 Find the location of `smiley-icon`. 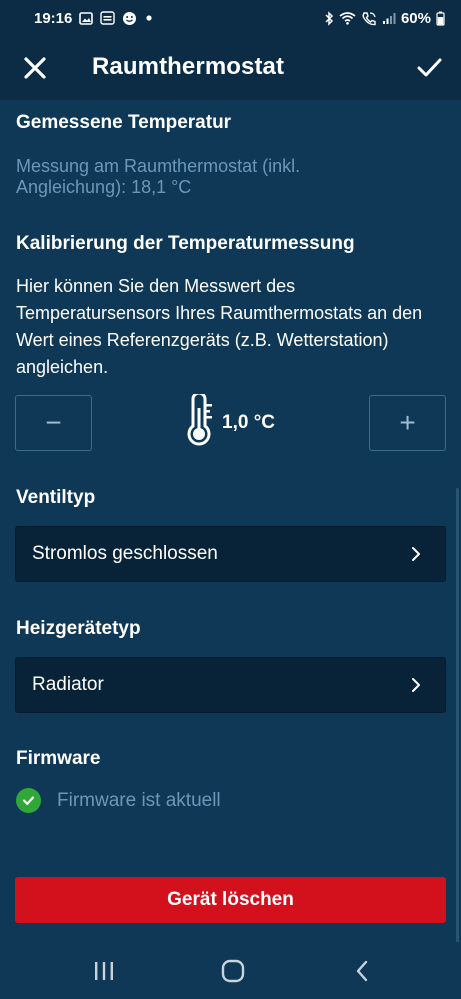

smiley-icon is located at coordinates (129, 18).